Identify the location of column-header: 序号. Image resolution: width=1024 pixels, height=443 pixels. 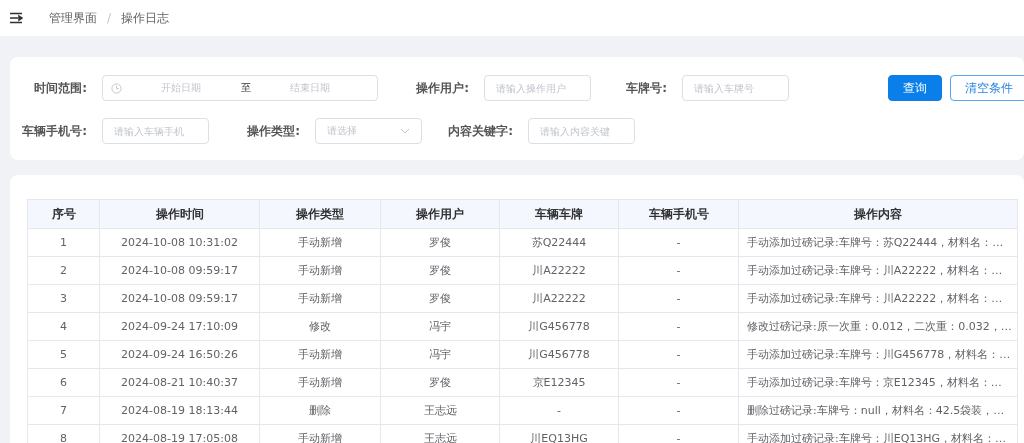
(63, 214).